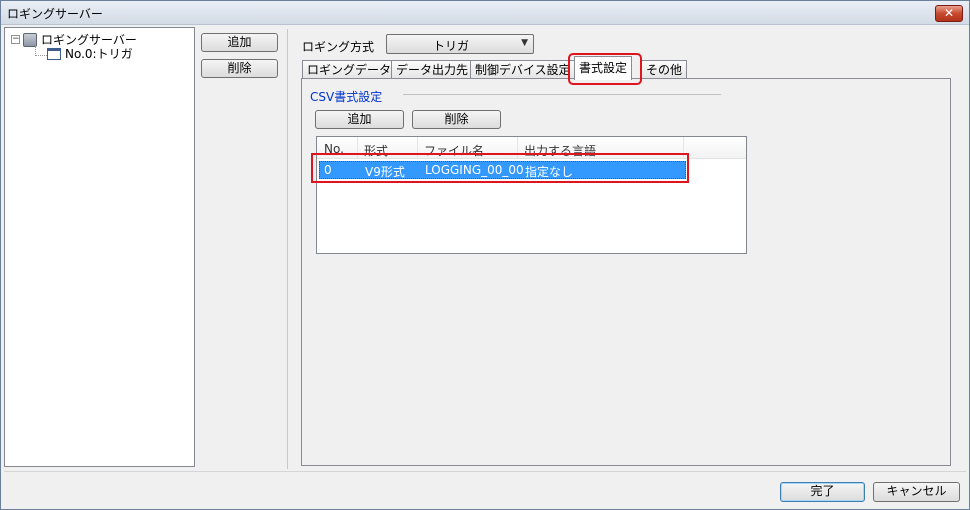  I want to click on tree-connector, so click(41, 51).